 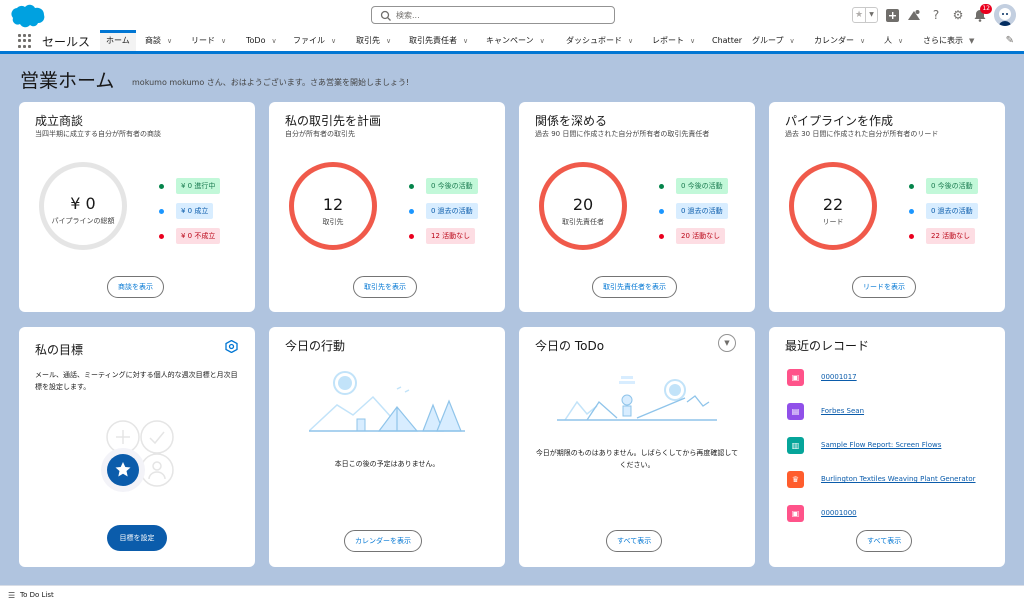 What do you see at coordinates (827, 346) in the screenshot?
I see `card-title: 最近のレコード` at bounding box center [827, 346].